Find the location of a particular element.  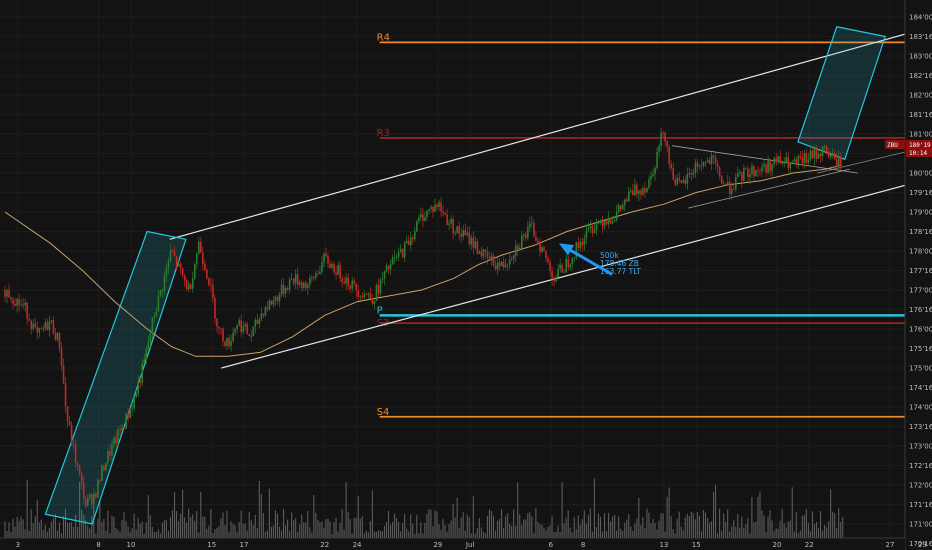

y-tick-label: 175'16 is located at coordinates (920, 349).